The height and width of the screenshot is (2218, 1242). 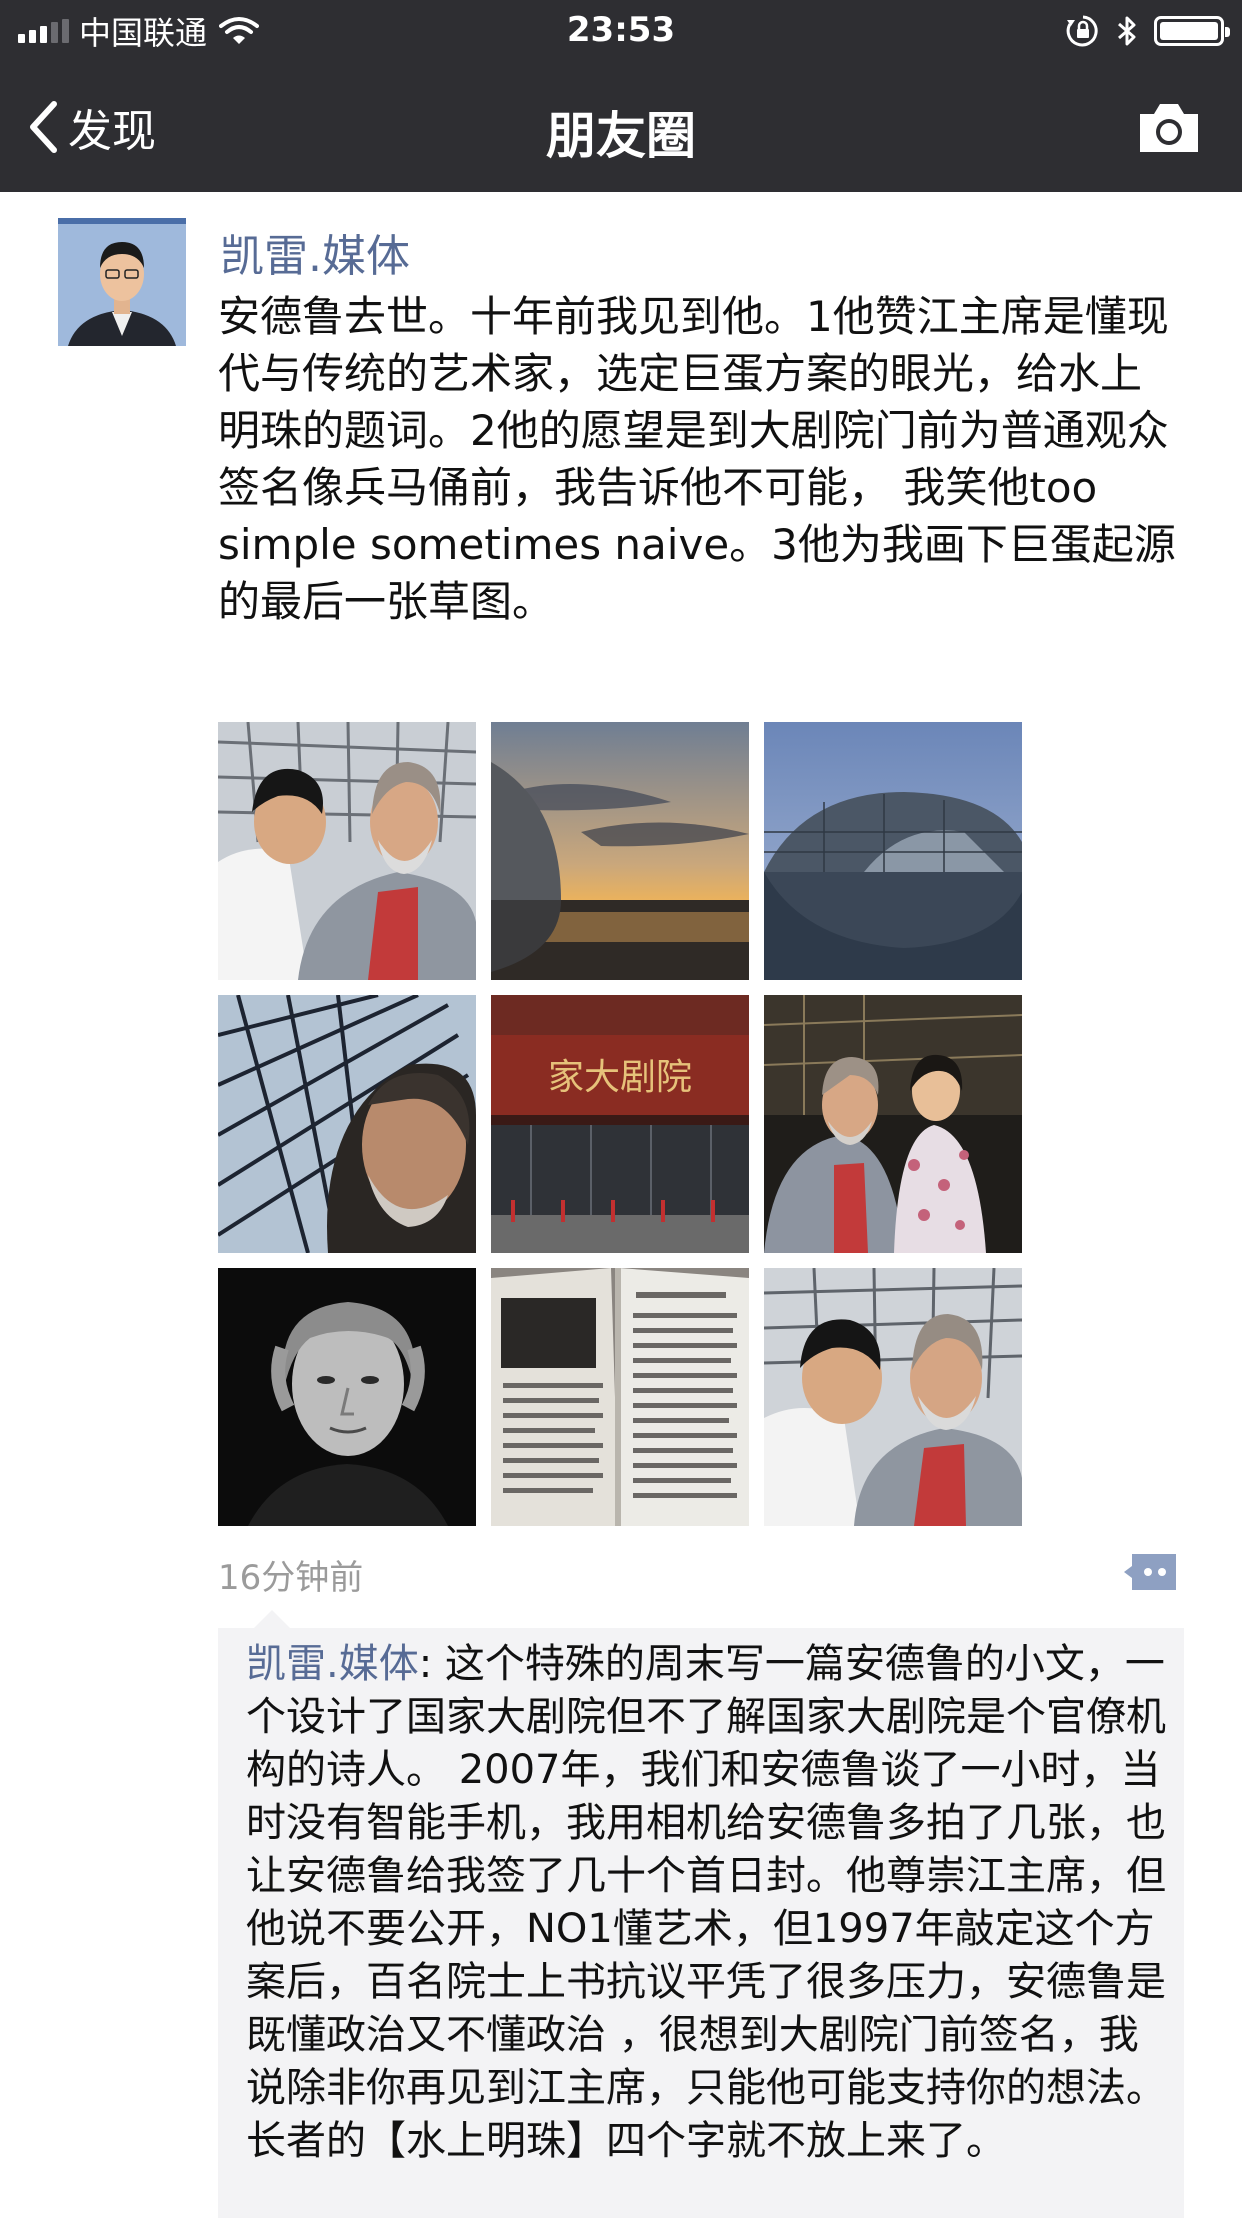 What do you see at coordinates (621, 136) in the screenshot?
I see `page-title: 朋友圈` at bounding box center [621, 136].